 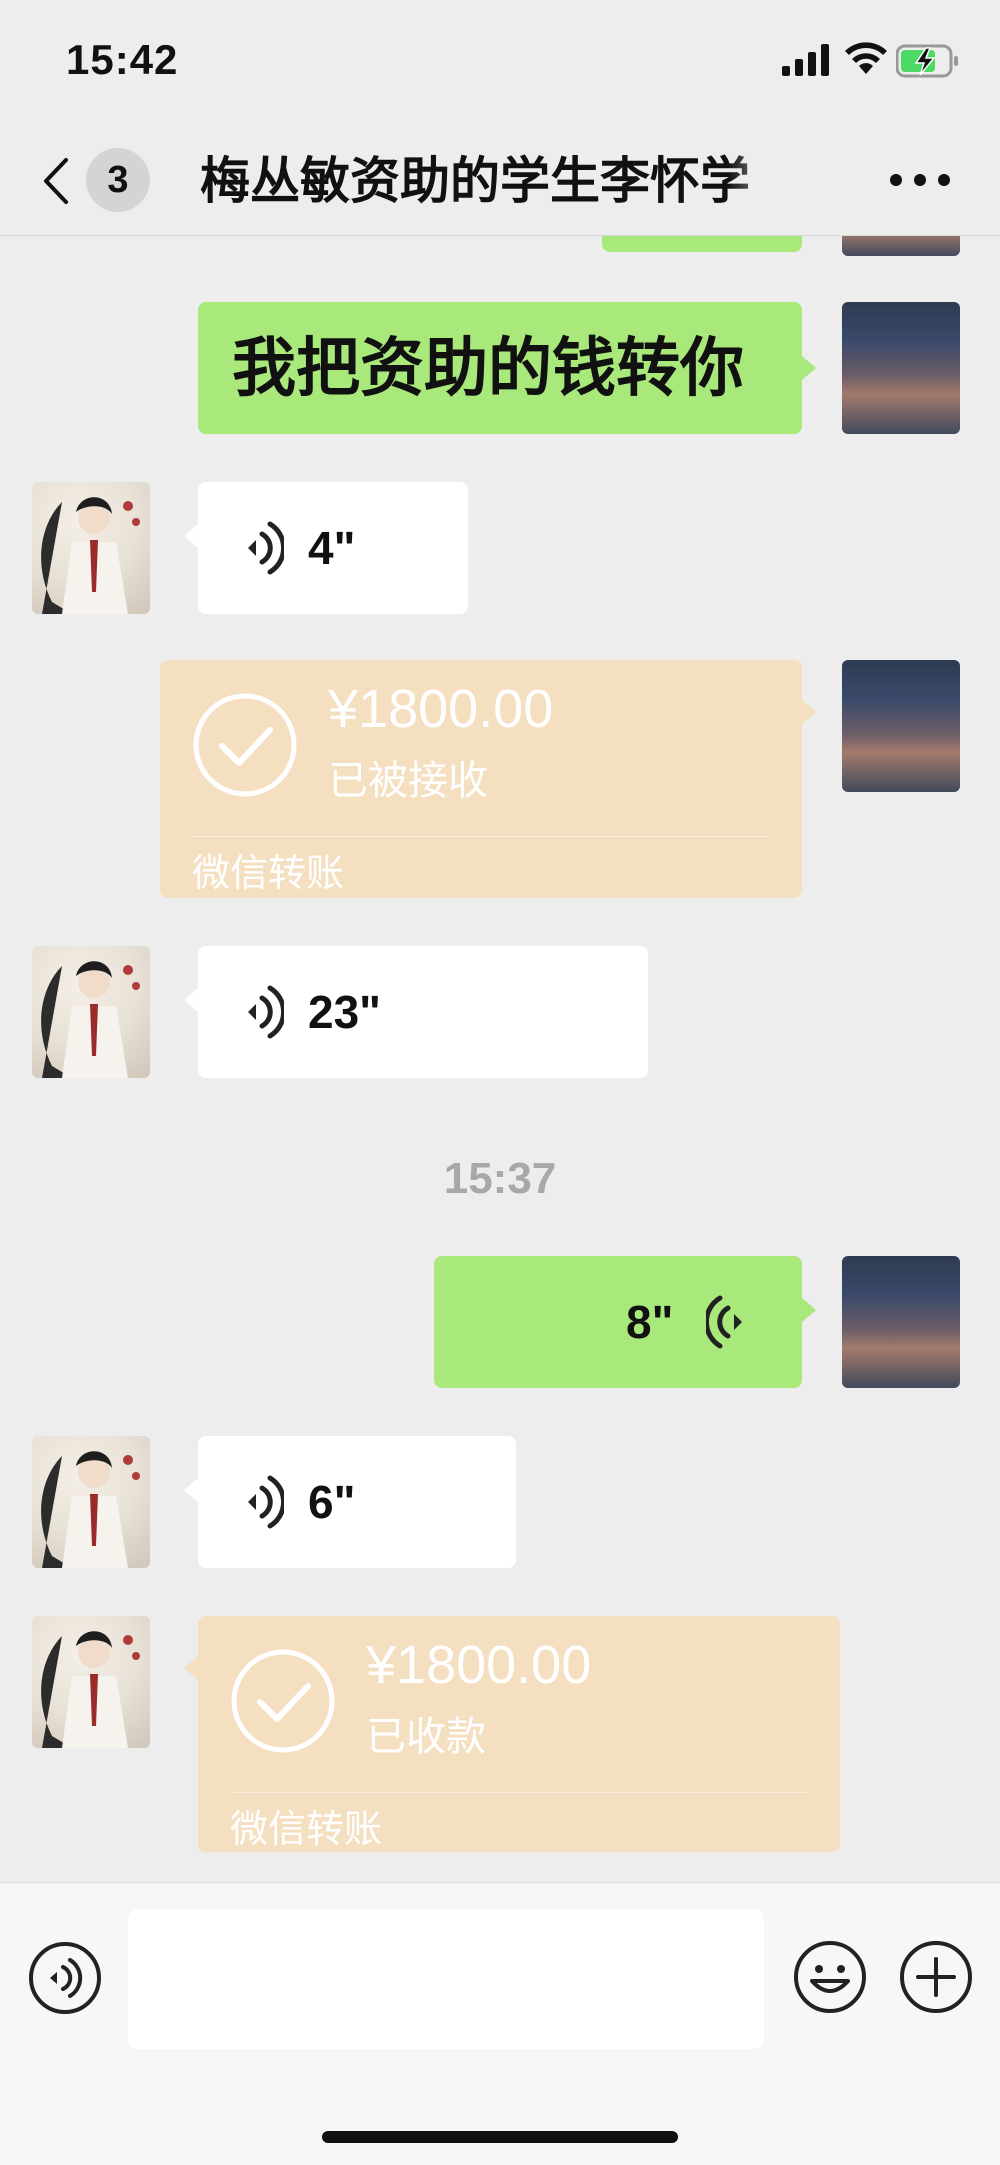 What do you see at coordinates (920, 180) in the screenshot?
I see `more-options-icon` at bounding box center [920, 180].